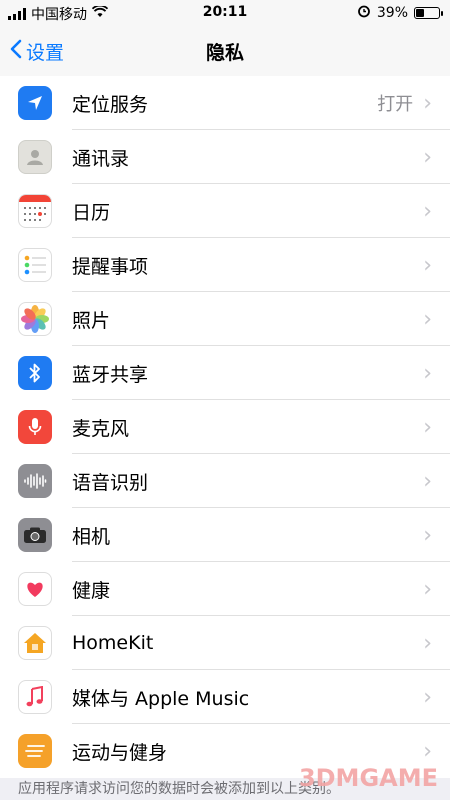 The width and height of the screenshot is (450, 800). What do you see at coordinates (110, 104) in the screenshot?
I see `row-label: 定位服务` at bounding box center [110, 104].